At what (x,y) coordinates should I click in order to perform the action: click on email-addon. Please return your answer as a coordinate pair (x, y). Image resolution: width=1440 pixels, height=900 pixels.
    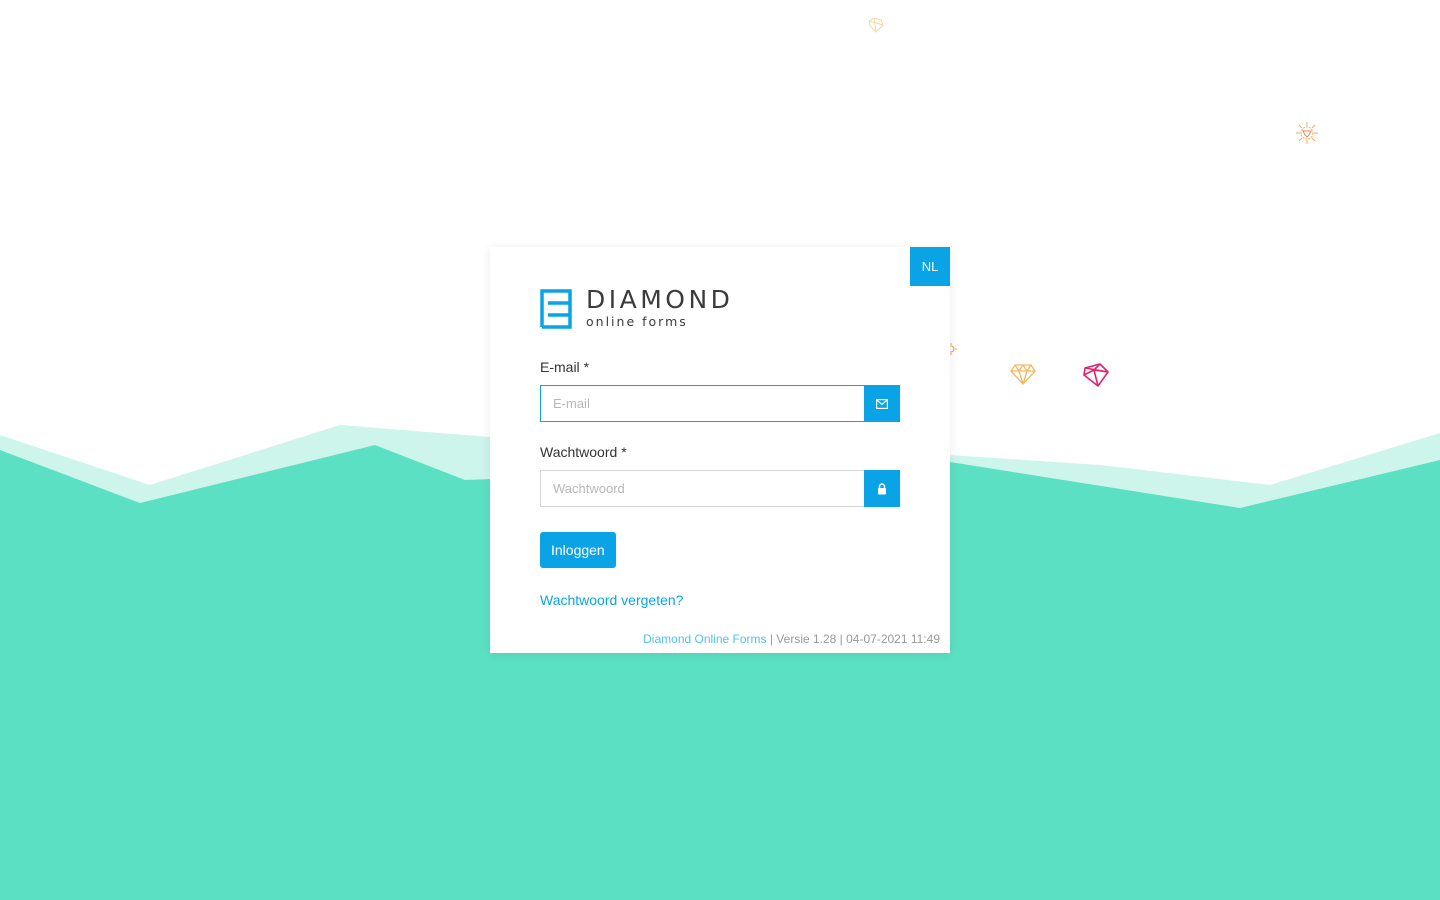
    Looking at the image, I should click on (882, 403).